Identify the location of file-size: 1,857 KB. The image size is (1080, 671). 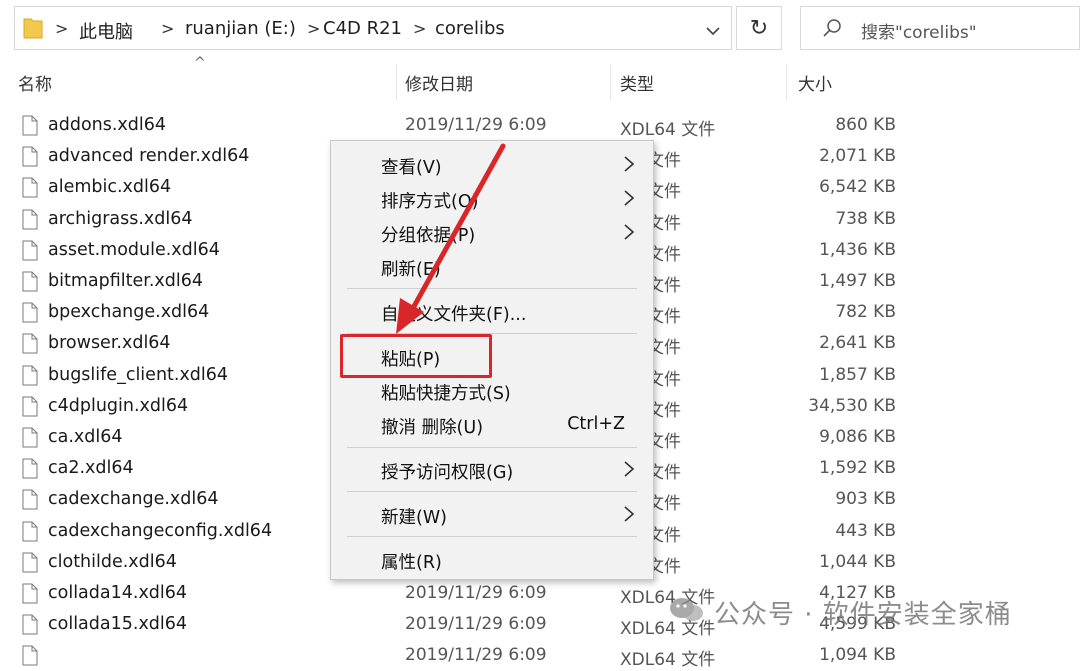
(857, 374).